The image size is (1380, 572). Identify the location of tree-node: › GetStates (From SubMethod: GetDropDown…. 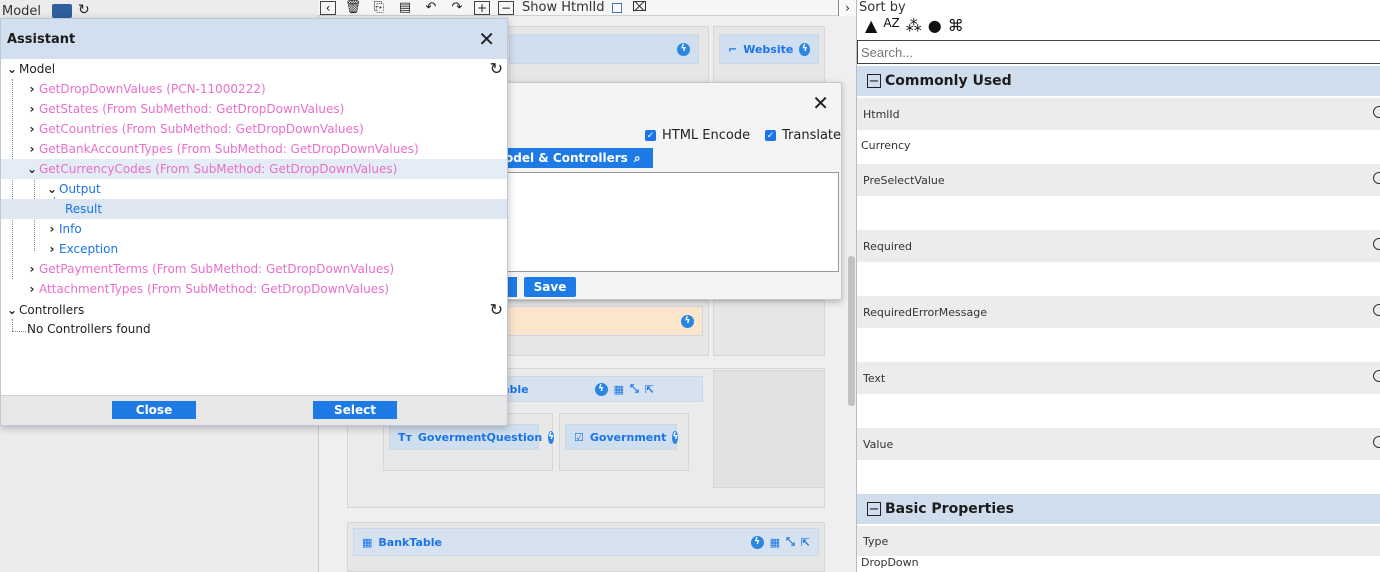
(185, 109).